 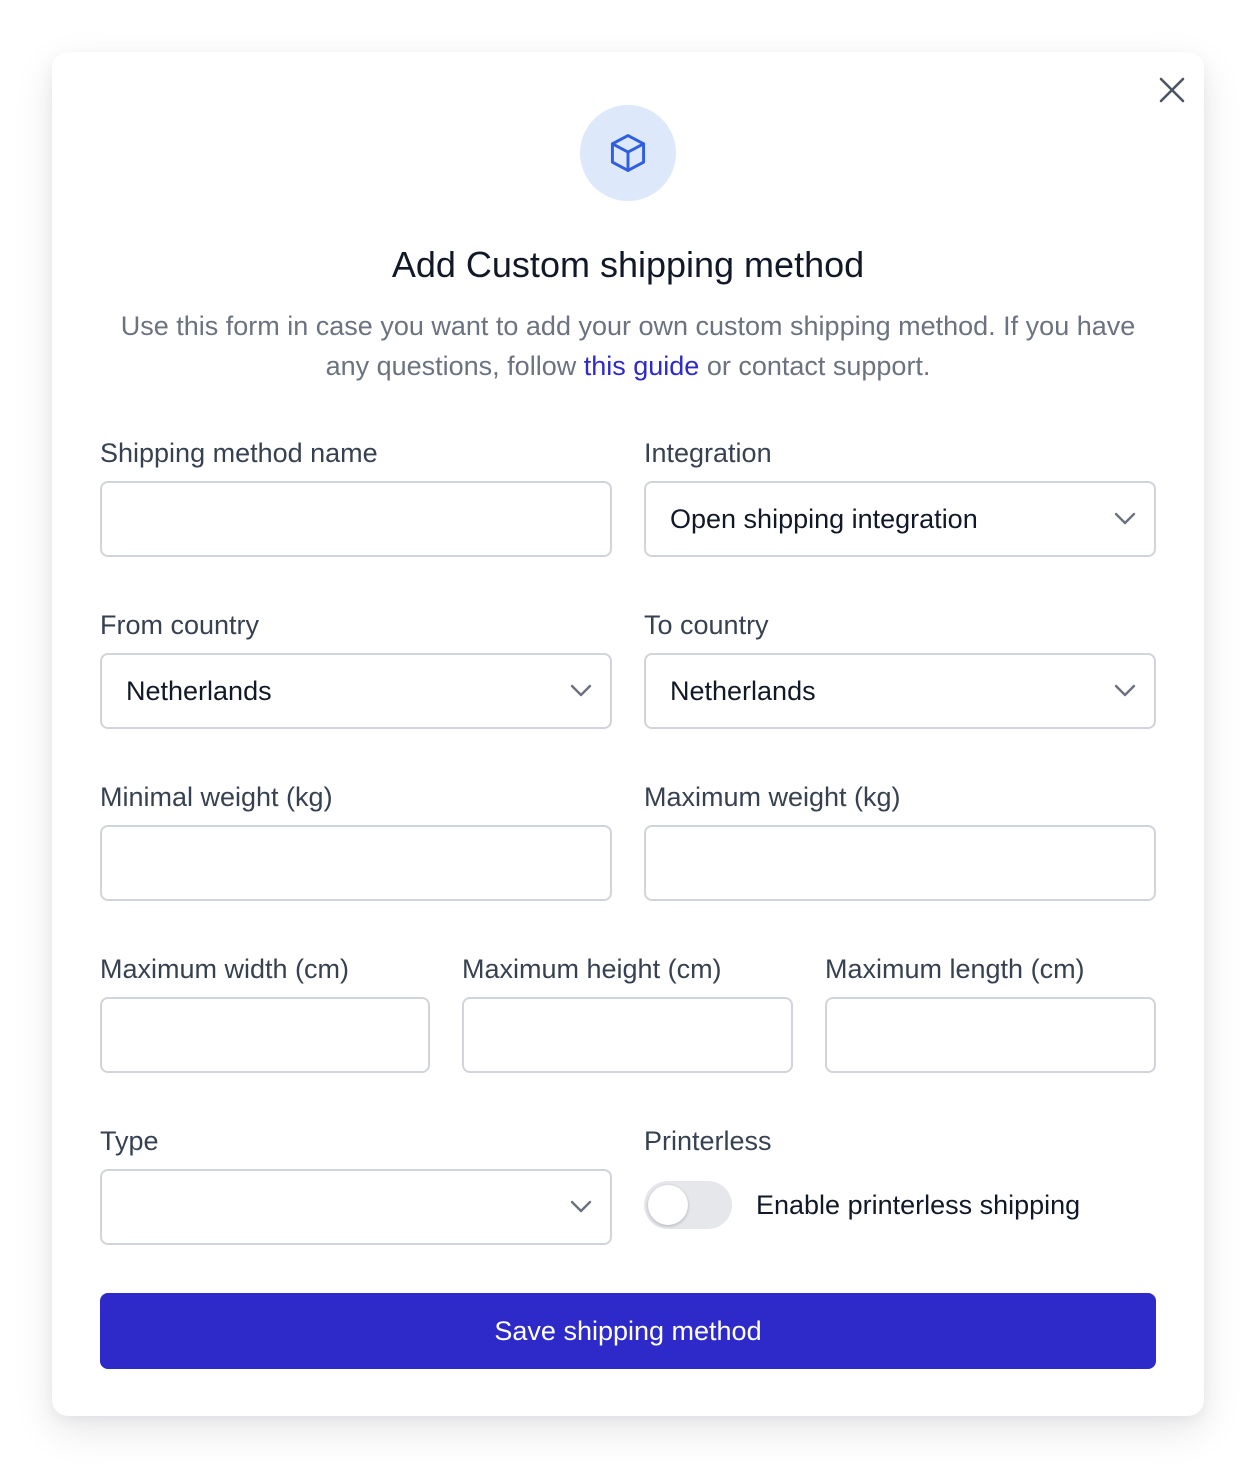 I want to click on integration-selected-value: Open shipping integration, so click(x=824, y=518).